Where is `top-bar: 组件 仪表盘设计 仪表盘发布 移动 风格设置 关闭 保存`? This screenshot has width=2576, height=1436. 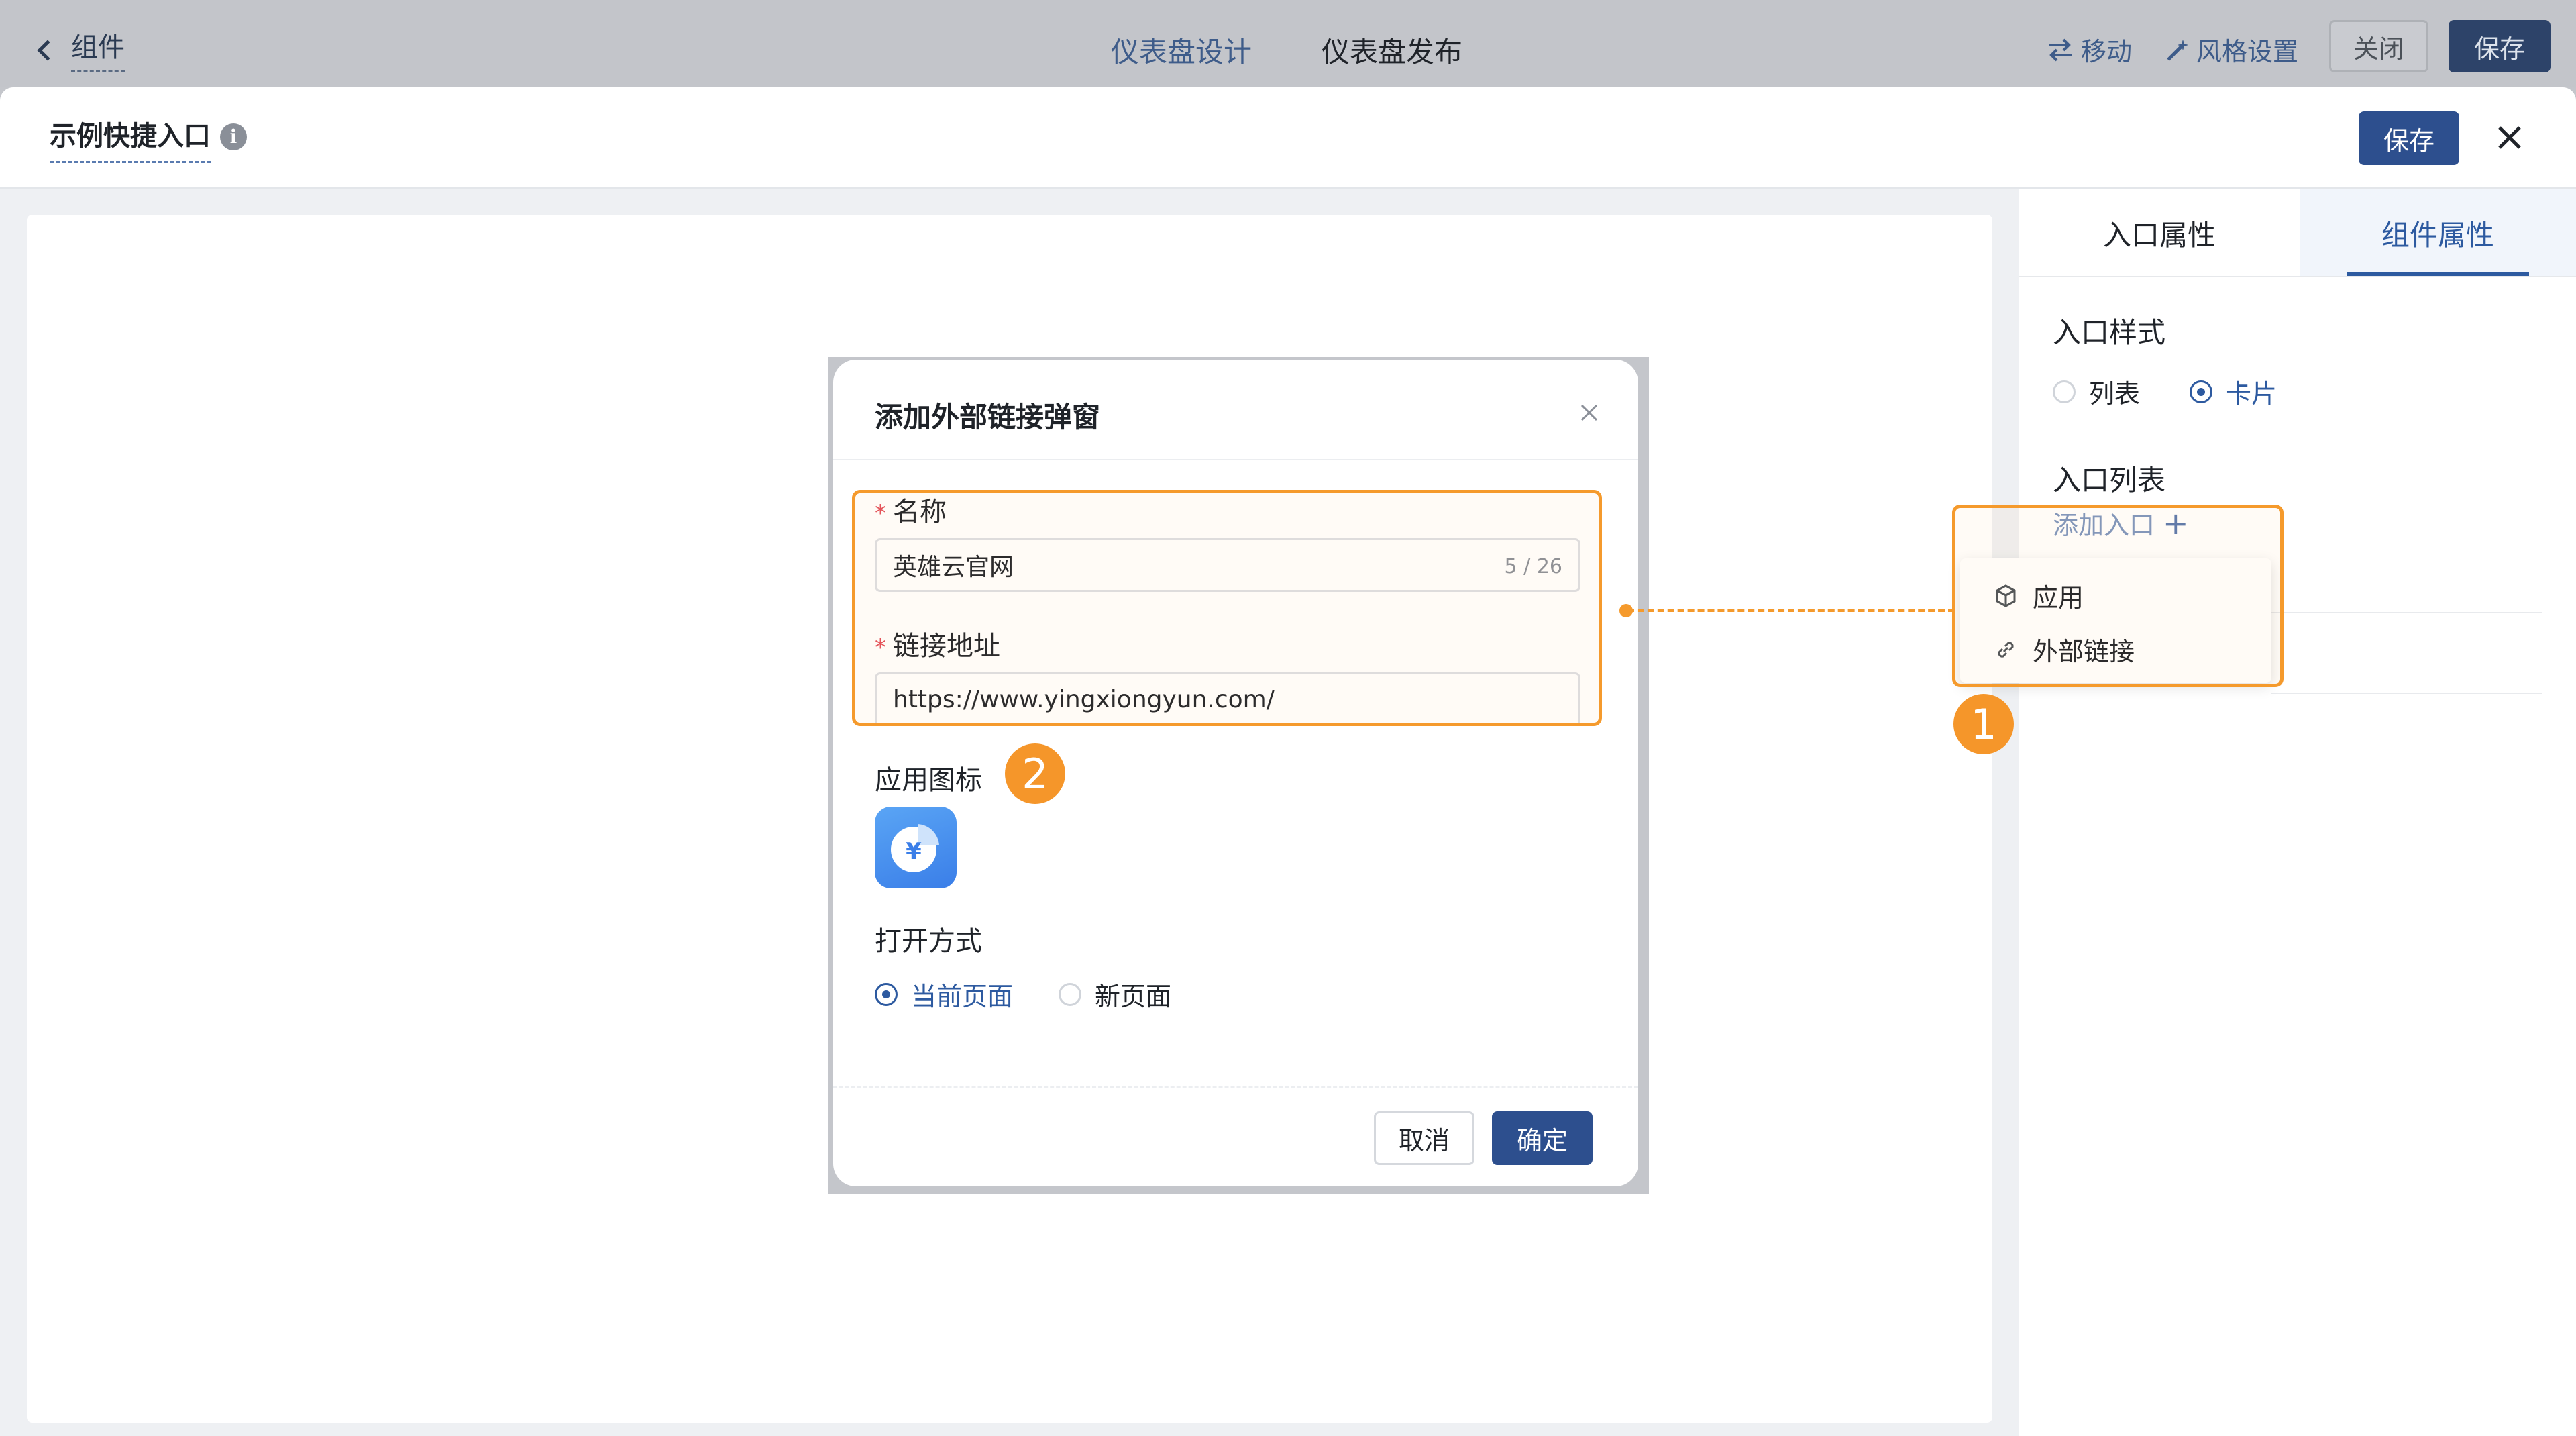
top-bar: 组件 仪表盘设计 仪表盘发布 移动 风格设置 关闭 保存 is located at coordinates (1288, 43).